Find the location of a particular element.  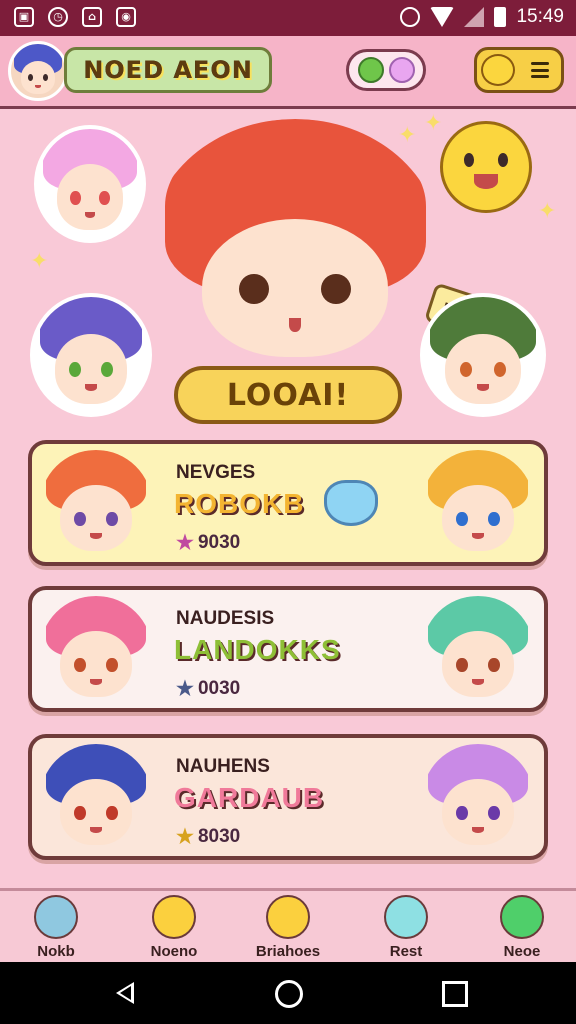

back-icon is located at coordinates (125, 993).